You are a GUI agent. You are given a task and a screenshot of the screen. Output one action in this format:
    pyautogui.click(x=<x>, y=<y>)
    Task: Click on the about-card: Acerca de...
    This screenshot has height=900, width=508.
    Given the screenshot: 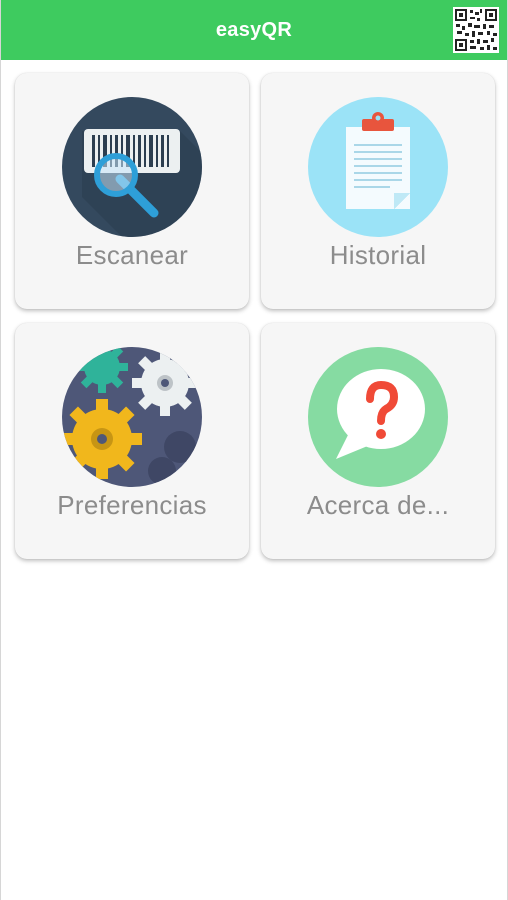 What is the action you would take?
    pyautogui.click(x=378, y=441)
    